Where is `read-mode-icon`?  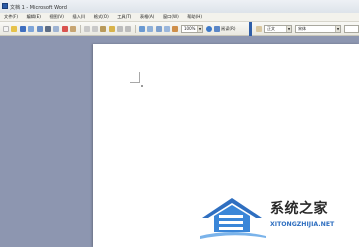 read-mode-icon is located at coordinates (217, 29).